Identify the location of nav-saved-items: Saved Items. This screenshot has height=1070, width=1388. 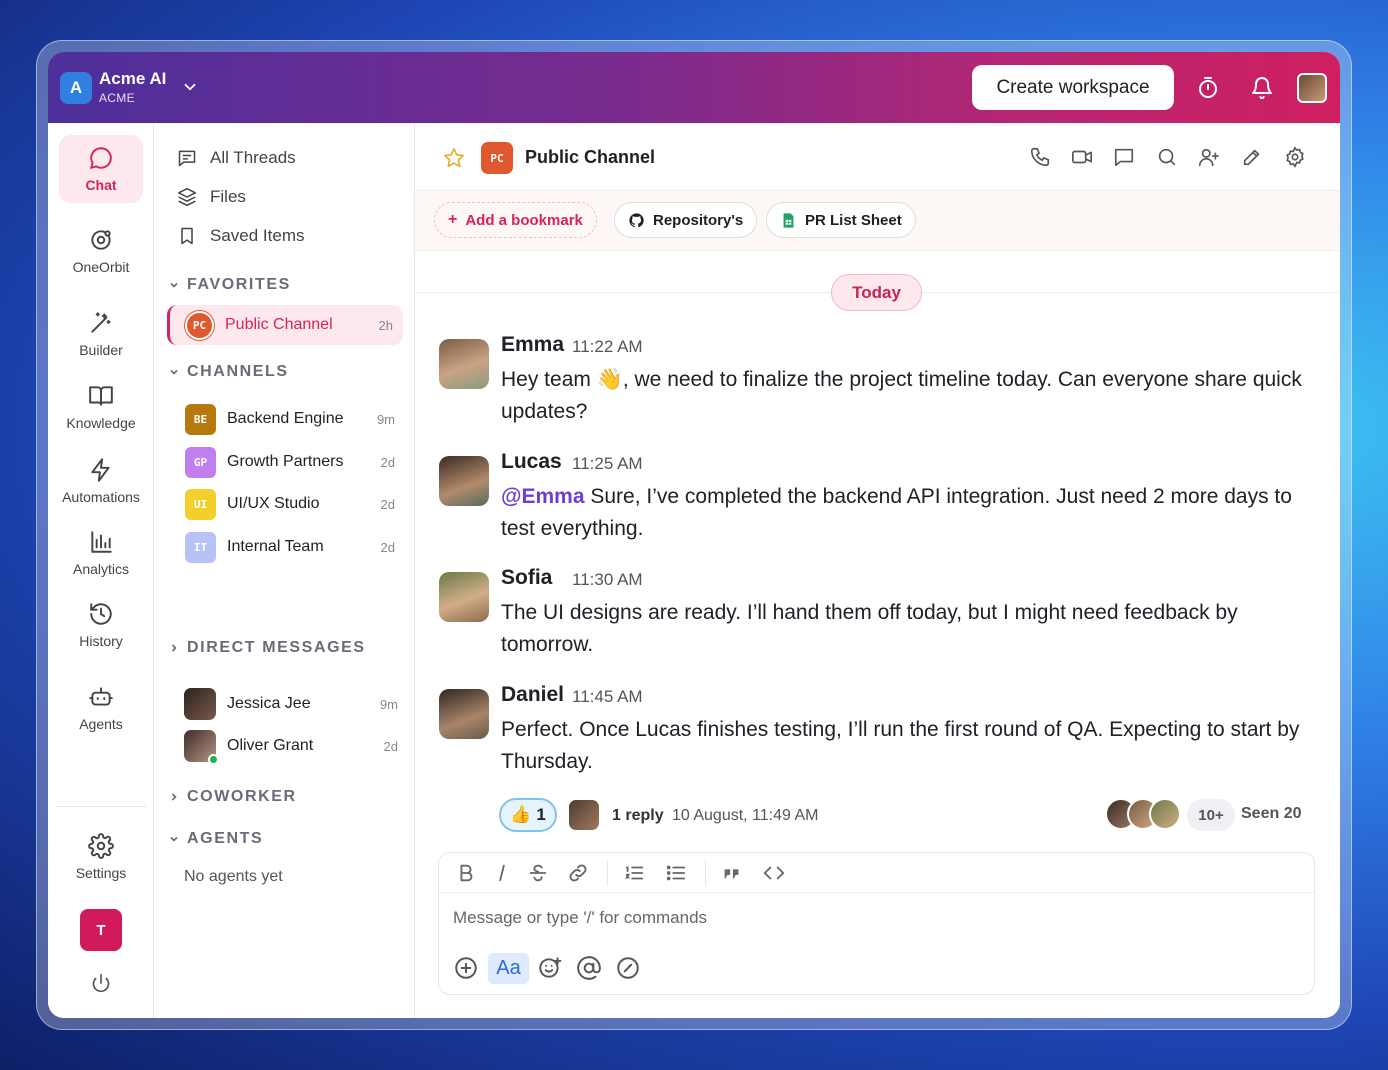
(241, 236).